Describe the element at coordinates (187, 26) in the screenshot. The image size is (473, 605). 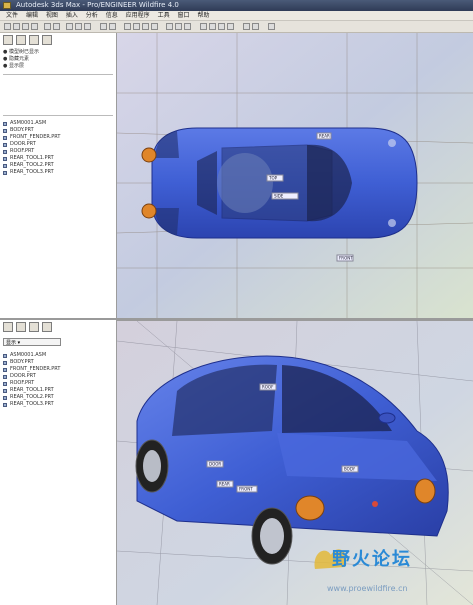
I see `wireframe-icon` at that location.